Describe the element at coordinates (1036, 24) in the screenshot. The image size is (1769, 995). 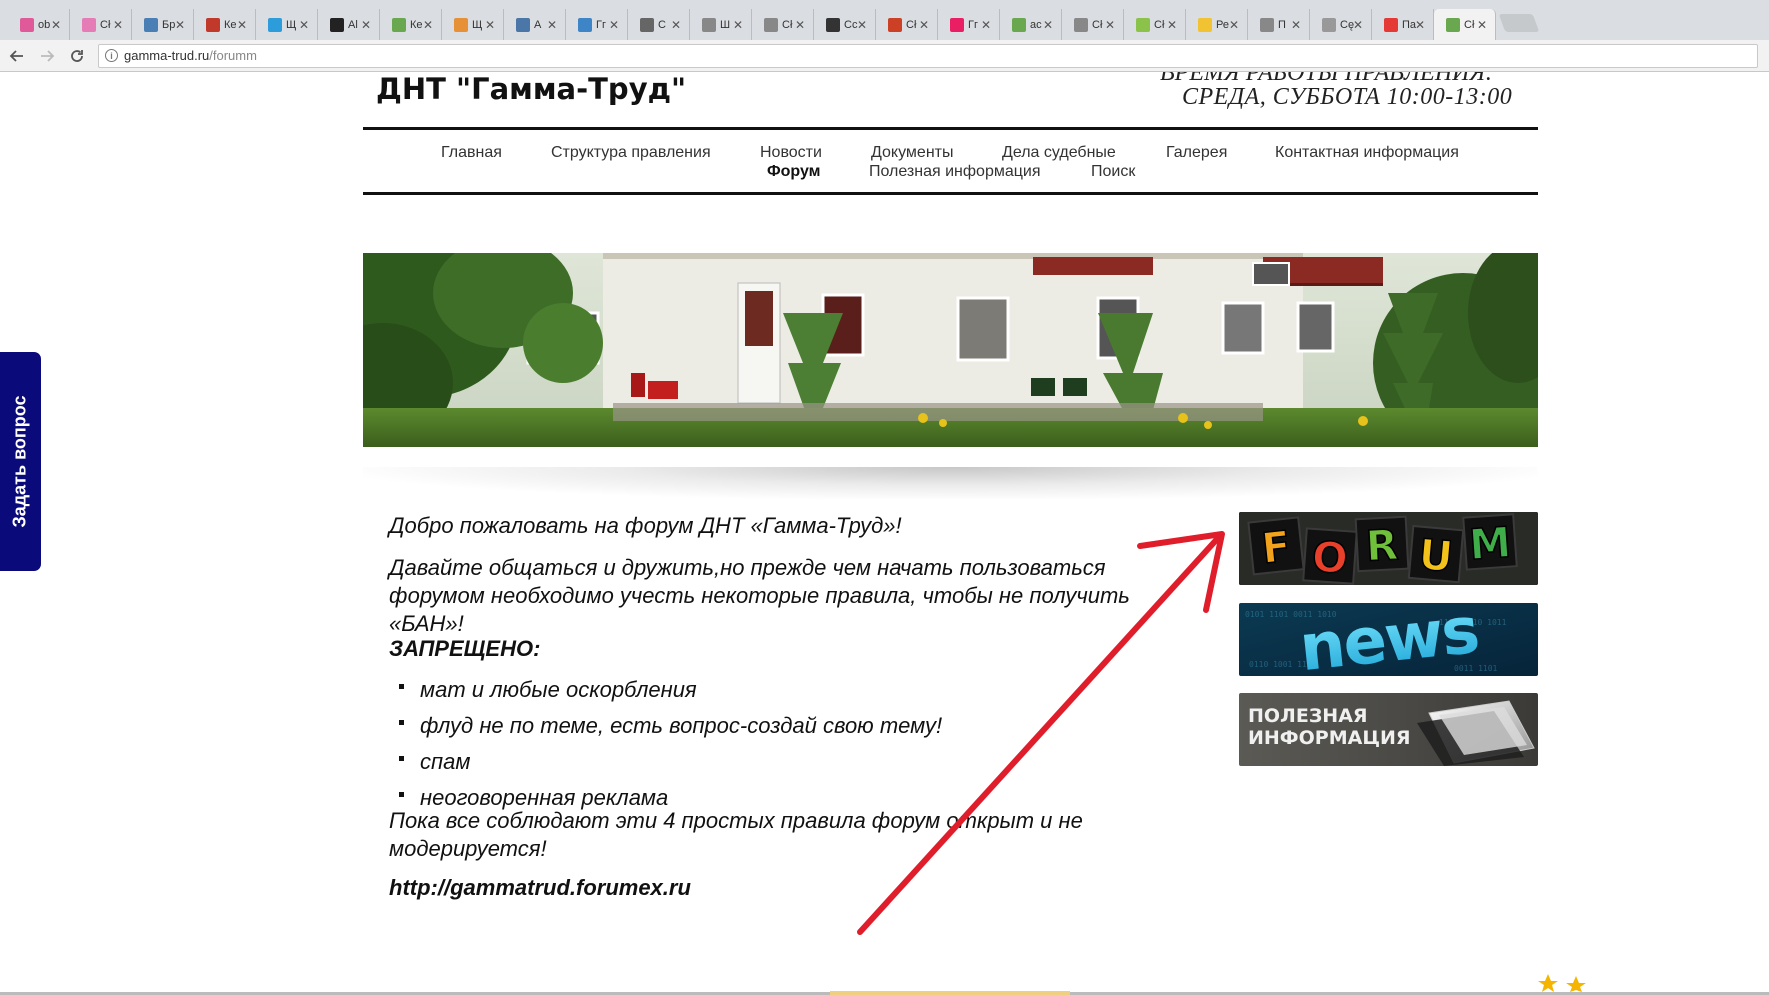
I see `tab-title: ac` at that location.